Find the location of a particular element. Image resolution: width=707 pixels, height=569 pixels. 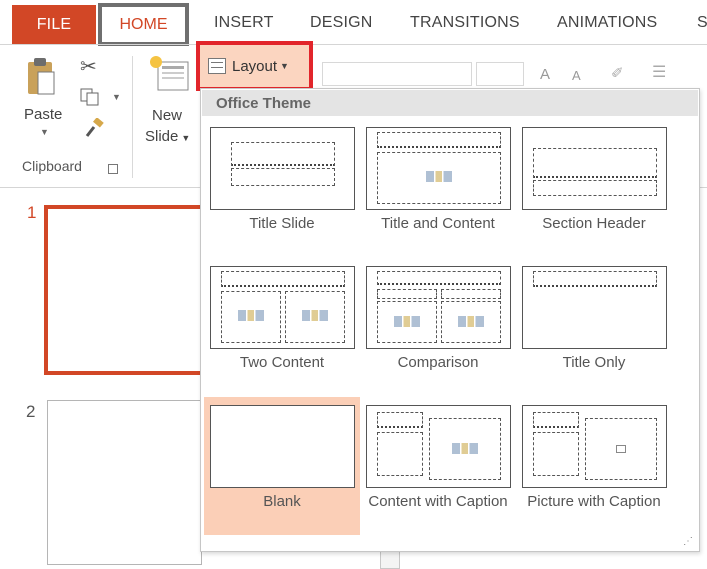

ribbon-divider is located at coordinates (353, 44).